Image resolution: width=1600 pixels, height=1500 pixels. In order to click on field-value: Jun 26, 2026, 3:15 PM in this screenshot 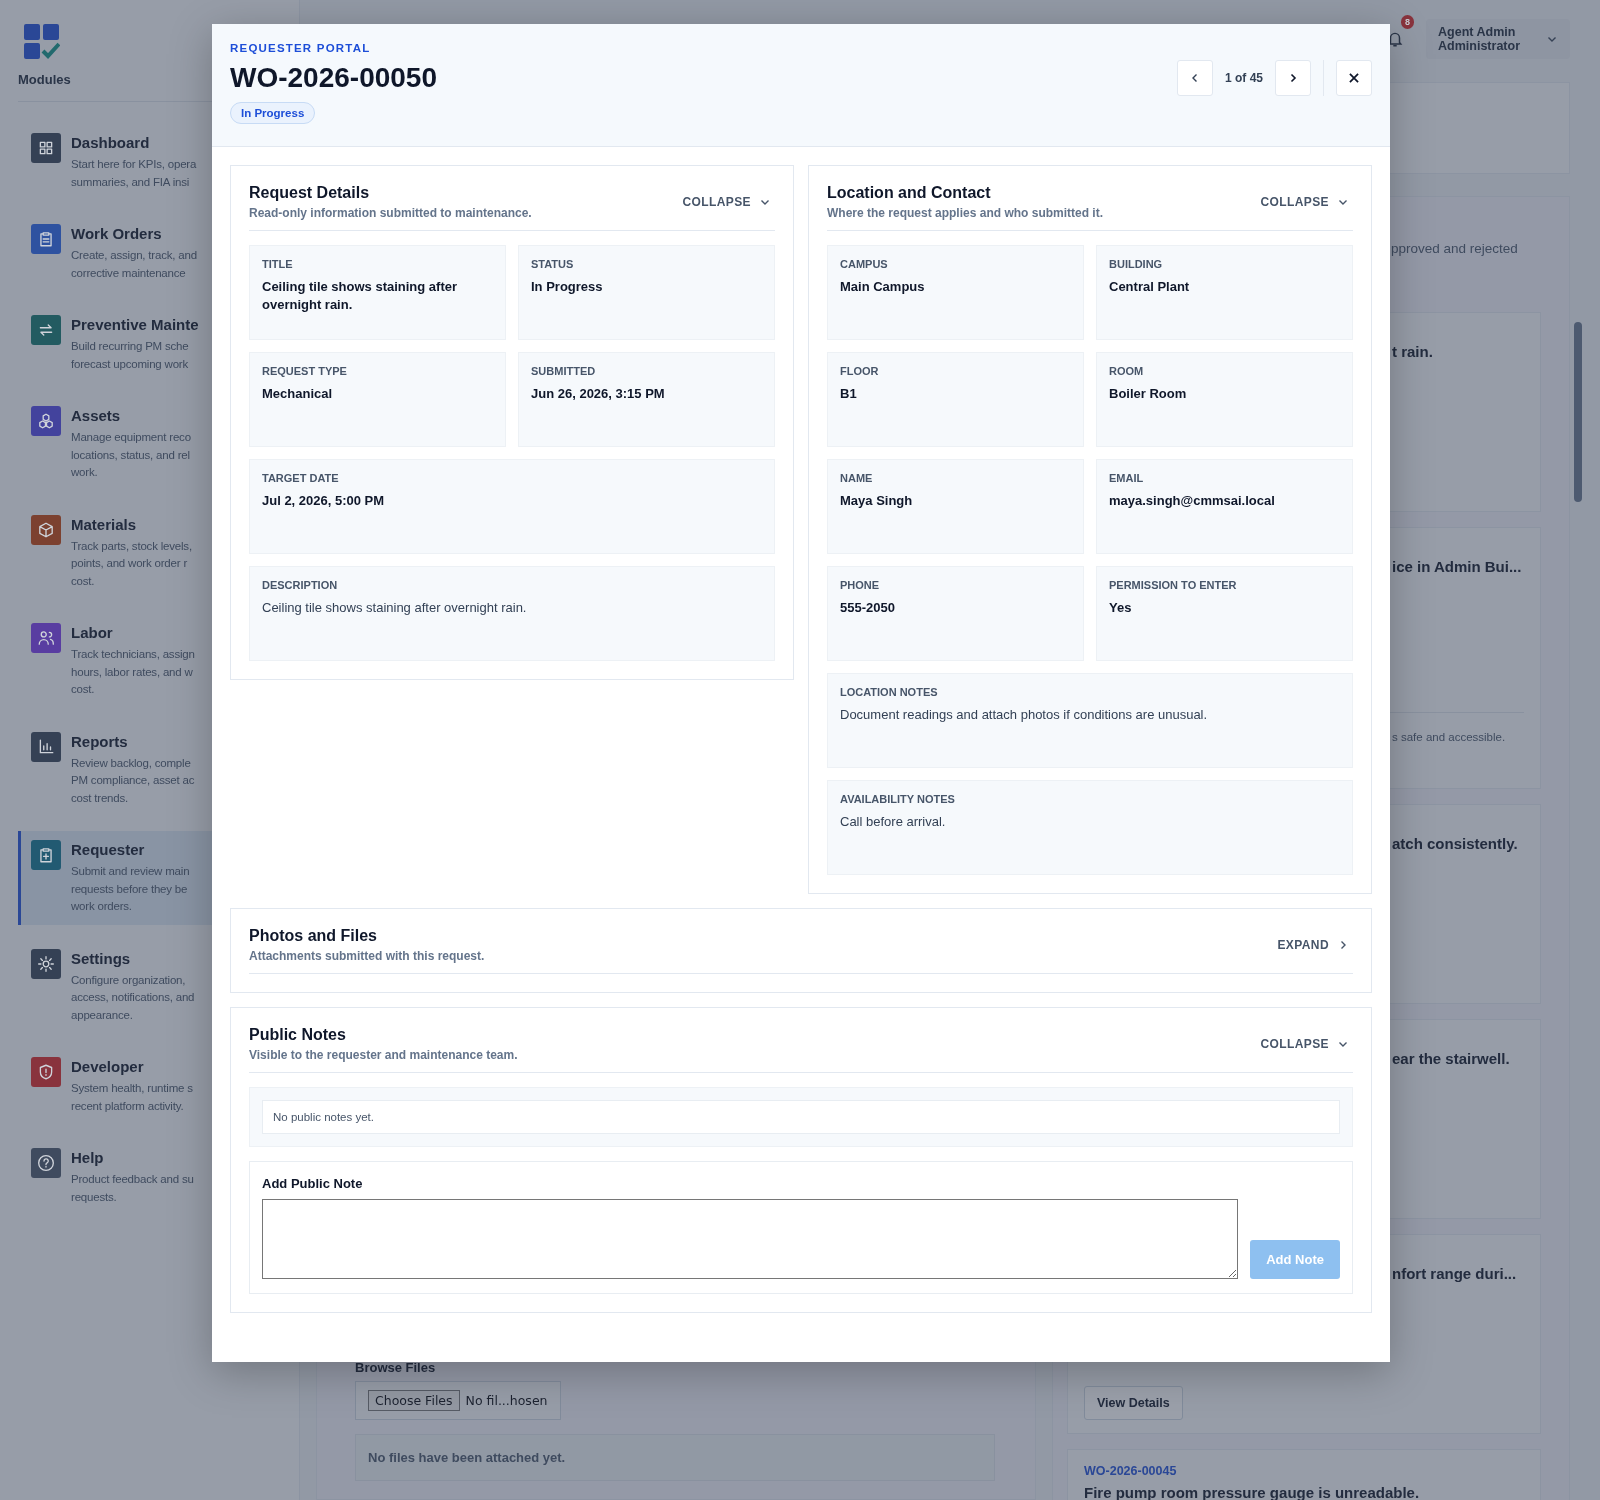, I will do `click(598, 394)`.